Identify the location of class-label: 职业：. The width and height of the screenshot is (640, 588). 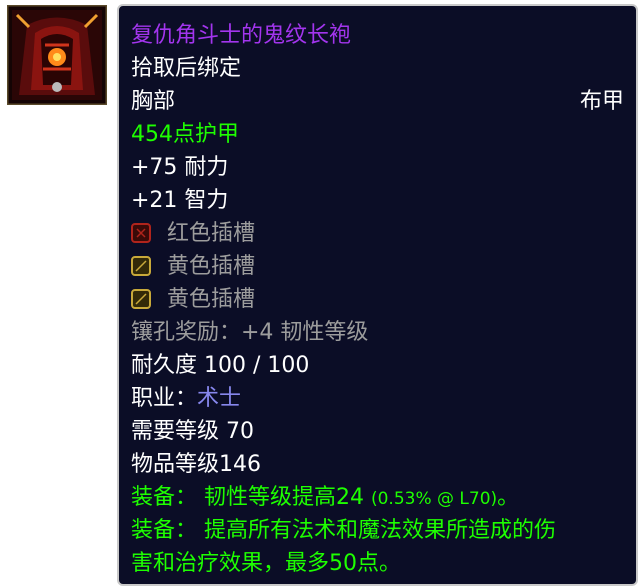
(164, 398).